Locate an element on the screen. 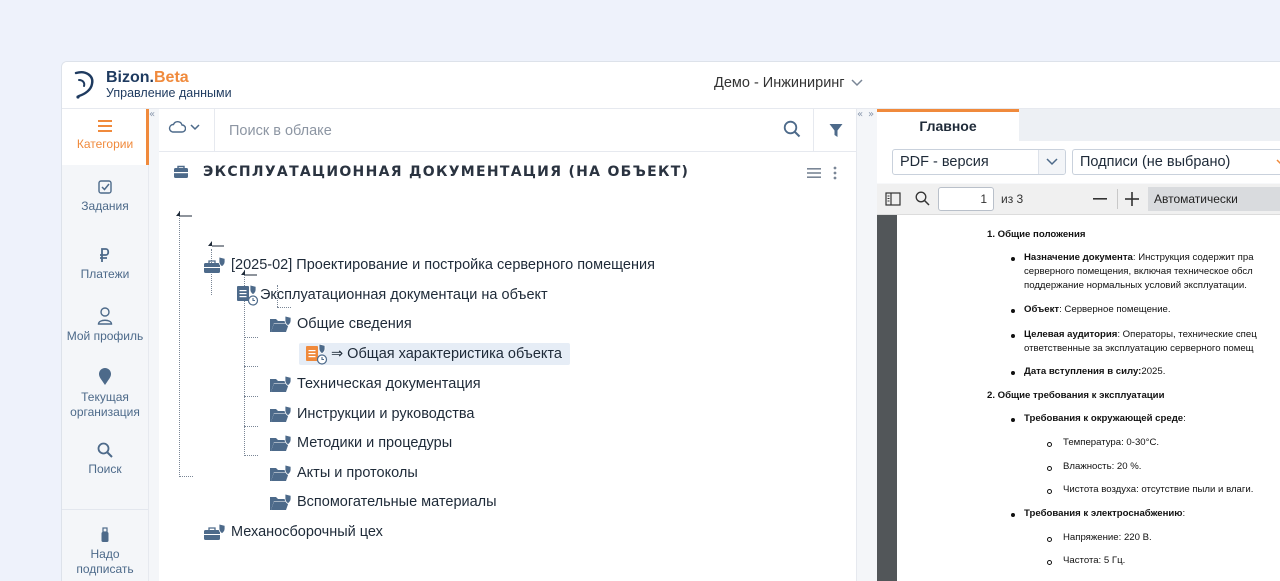 This screenshot has width=1280, height=581. tree-node-acts: Акты и протоколы is located at coordinates (343, 473).